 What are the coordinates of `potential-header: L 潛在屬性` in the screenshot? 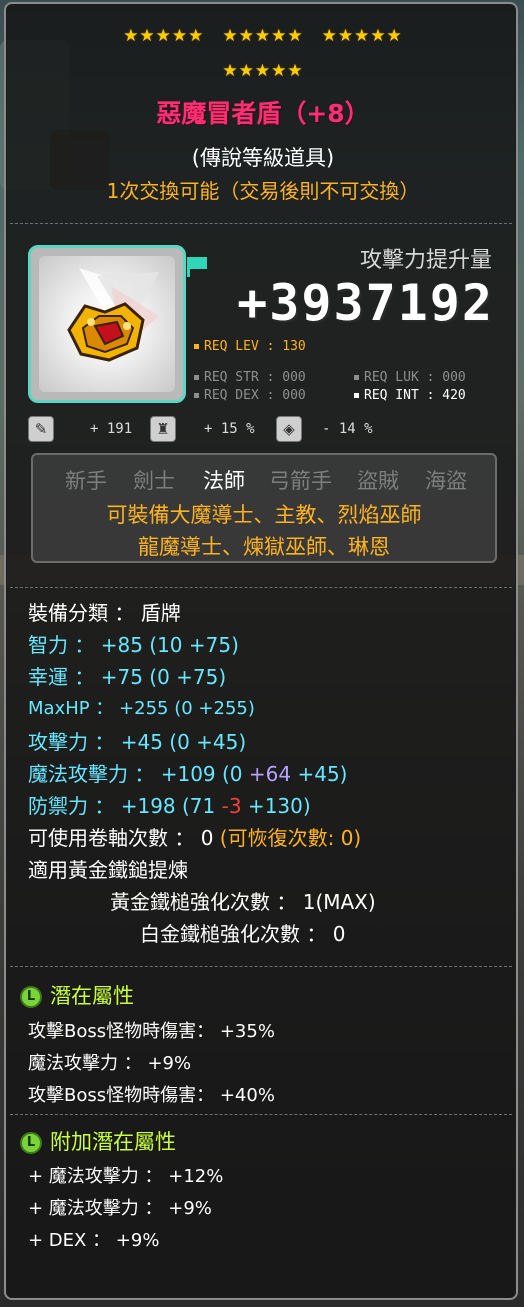 It's located at (77, 995).